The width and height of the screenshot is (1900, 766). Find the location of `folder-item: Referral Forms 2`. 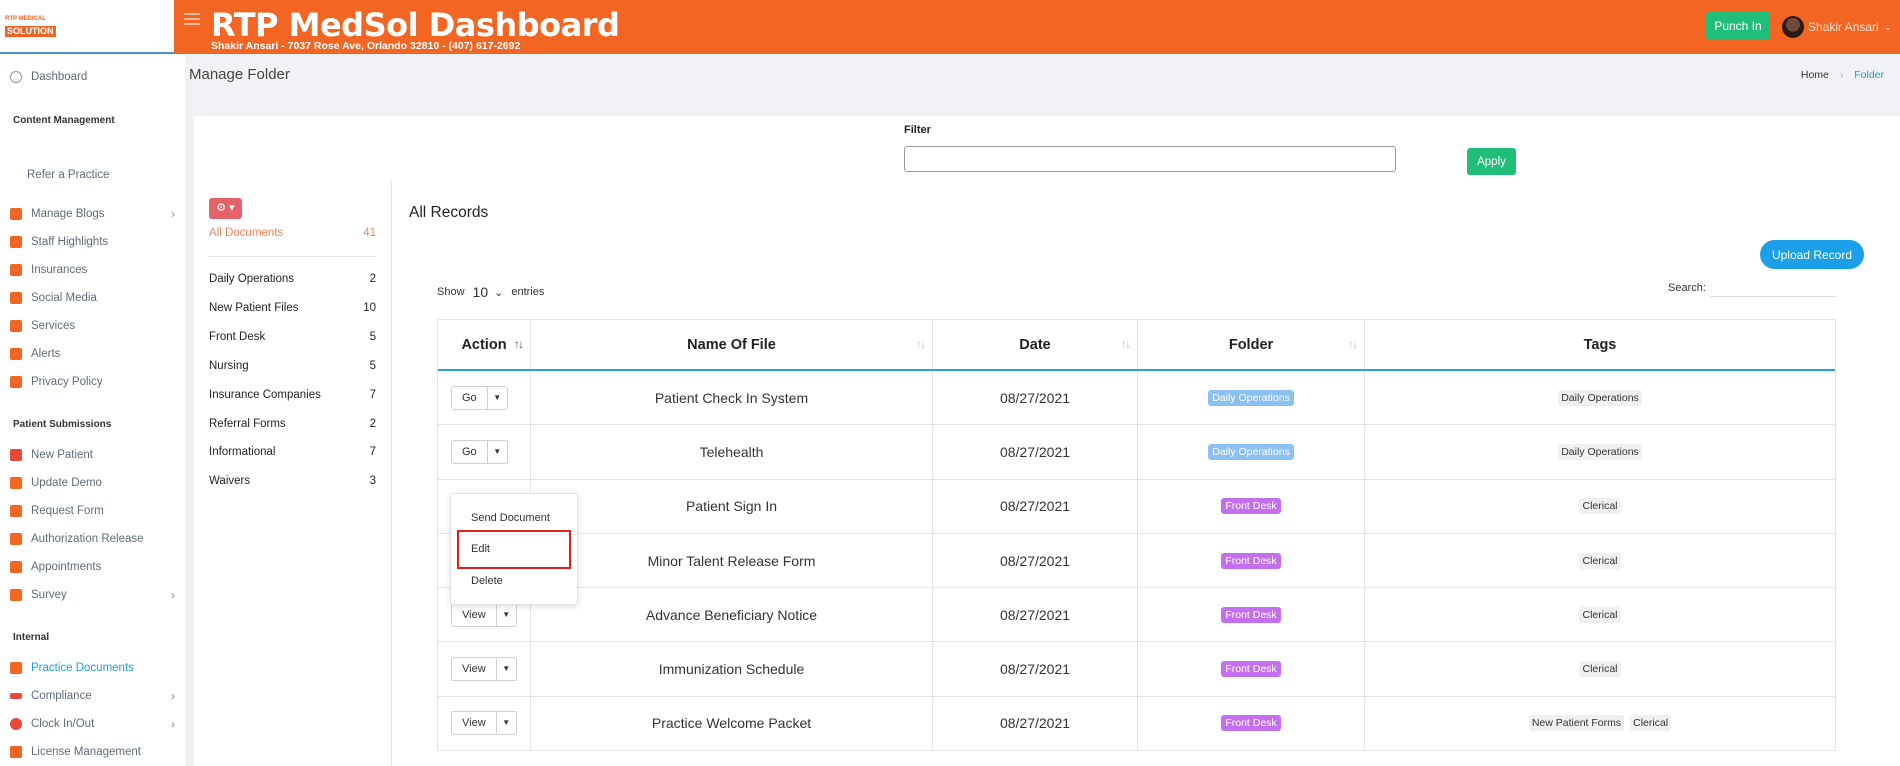

folder-item: Referral Forms 2 is located at coordinates (292, 424).